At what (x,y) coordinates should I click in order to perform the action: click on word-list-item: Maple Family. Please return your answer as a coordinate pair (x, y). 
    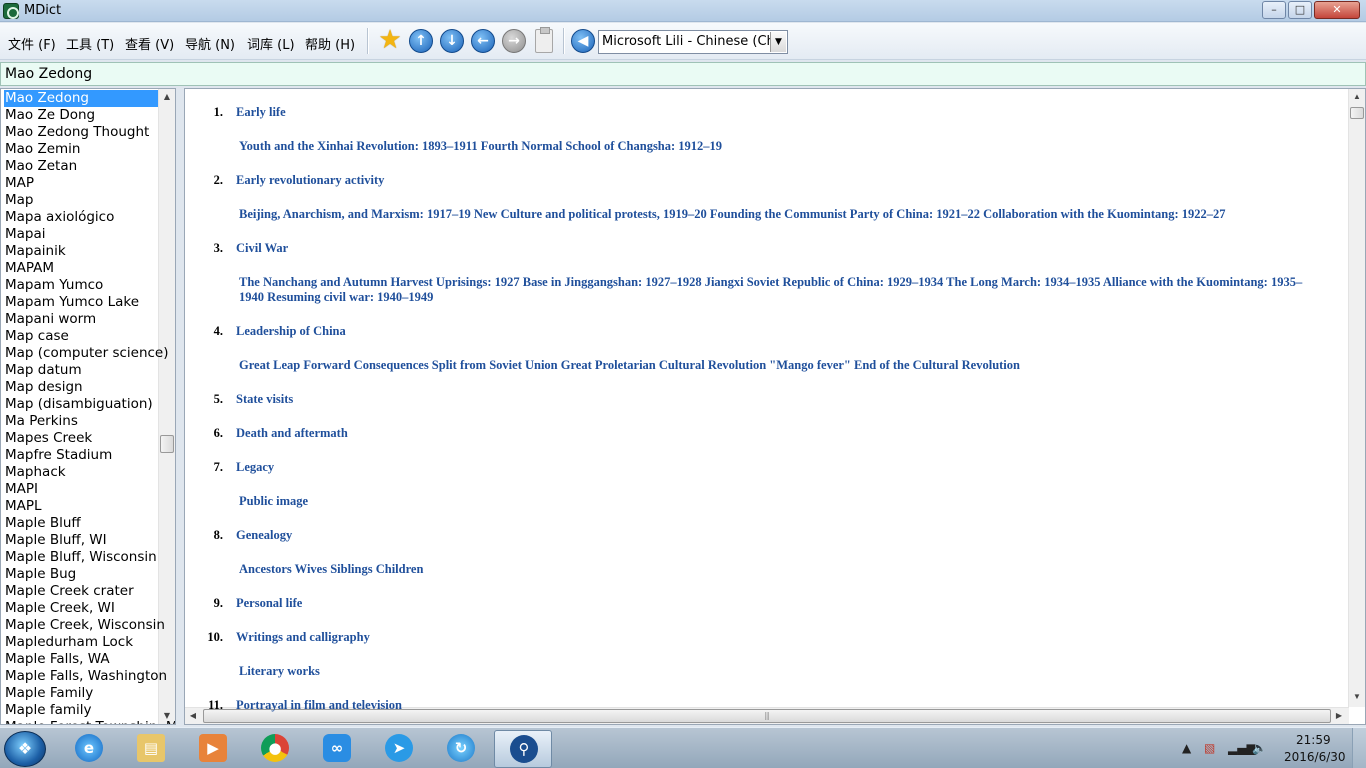
    Looking at the image, I should click on (49, 693).